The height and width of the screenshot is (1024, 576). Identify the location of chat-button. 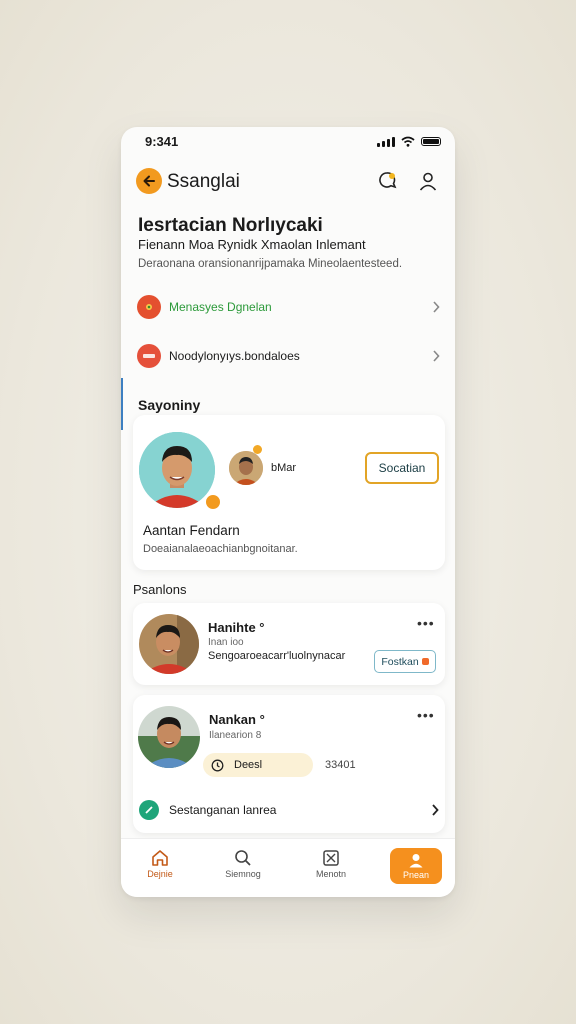
(388, 181).